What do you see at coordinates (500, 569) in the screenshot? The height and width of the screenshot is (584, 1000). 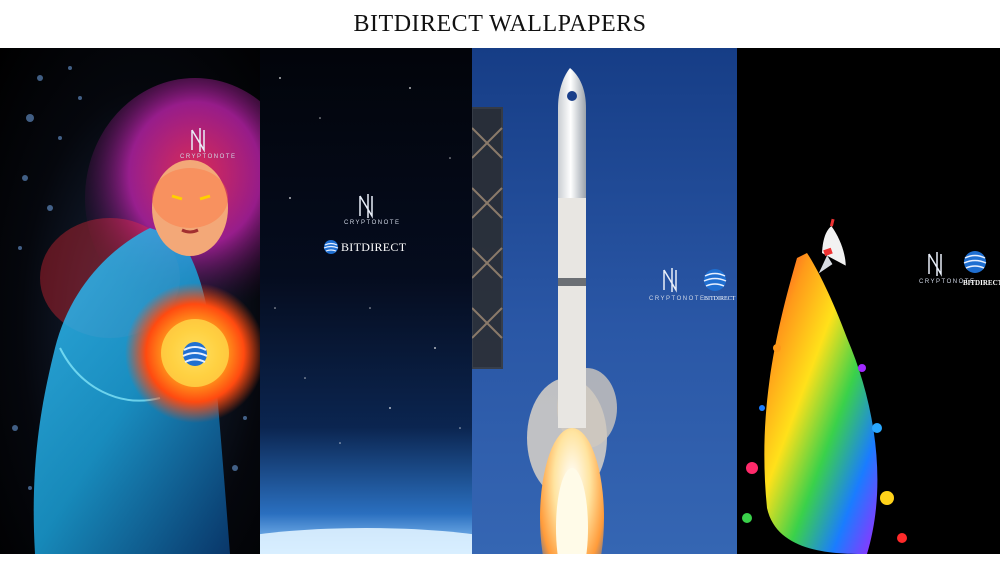 I see `bottom-margin` at bounding box center [500, 569].